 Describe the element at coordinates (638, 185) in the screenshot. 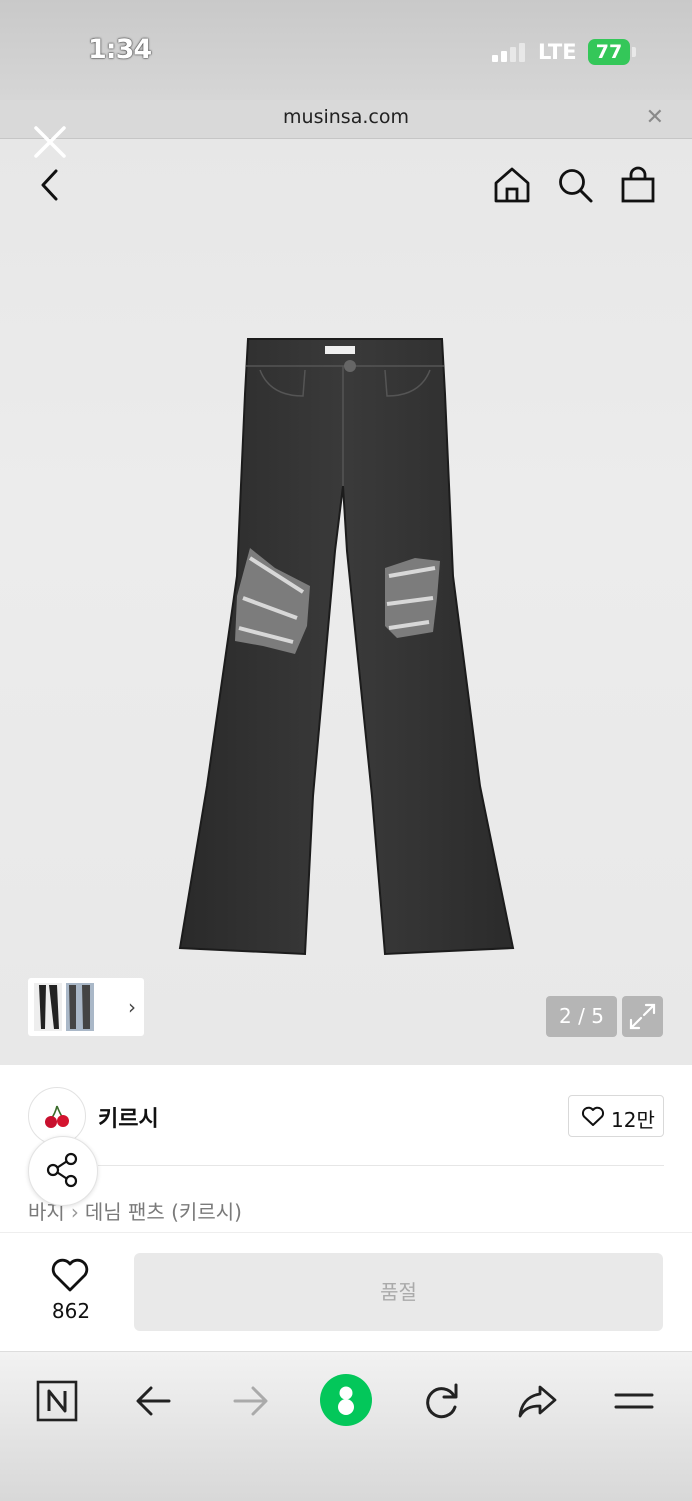

I see `shopping-bag-icon` at that location.